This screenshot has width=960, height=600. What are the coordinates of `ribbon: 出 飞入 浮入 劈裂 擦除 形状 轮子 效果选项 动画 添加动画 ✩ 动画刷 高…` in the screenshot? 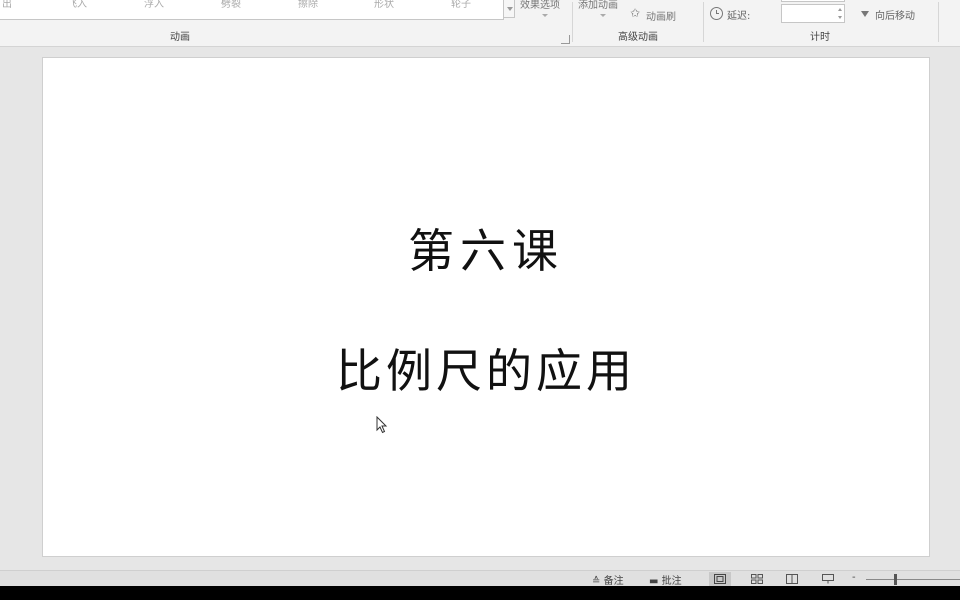 It's located at (480, 23).